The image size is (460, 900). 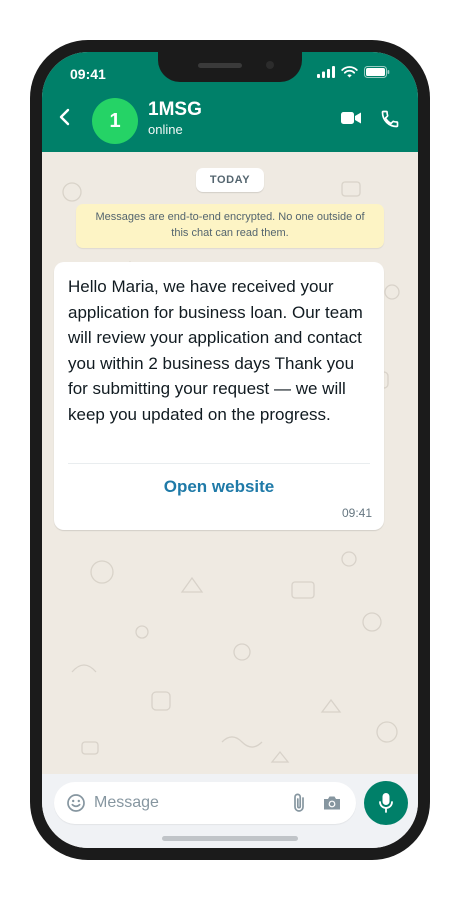 I want to click on camera-icon, so click(x=332, y=803).